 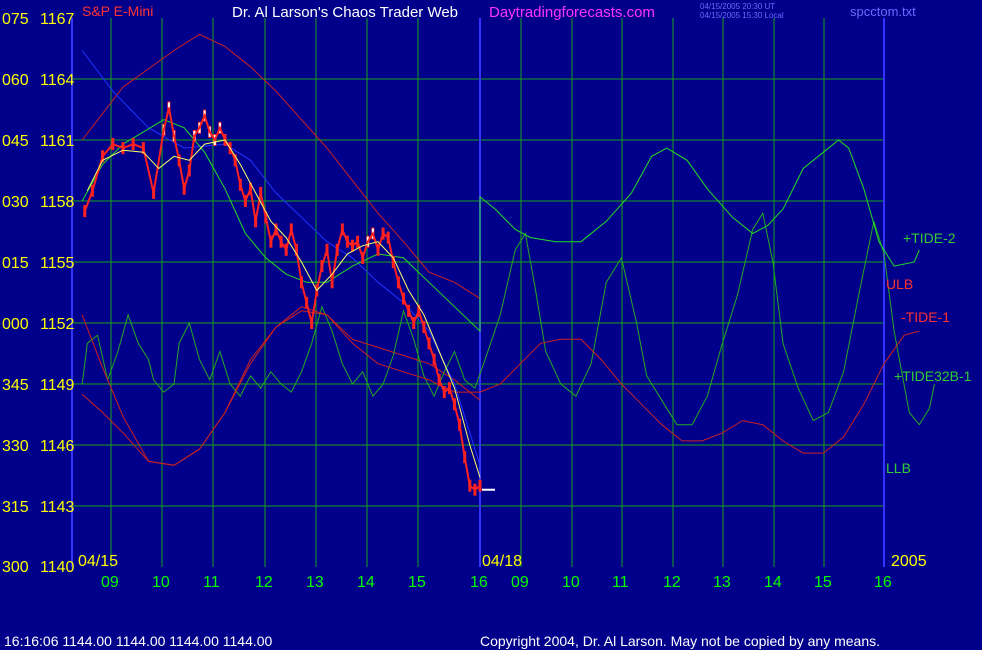 I want to click on y-tick-label-left: 330, so click(x=15, y=446).